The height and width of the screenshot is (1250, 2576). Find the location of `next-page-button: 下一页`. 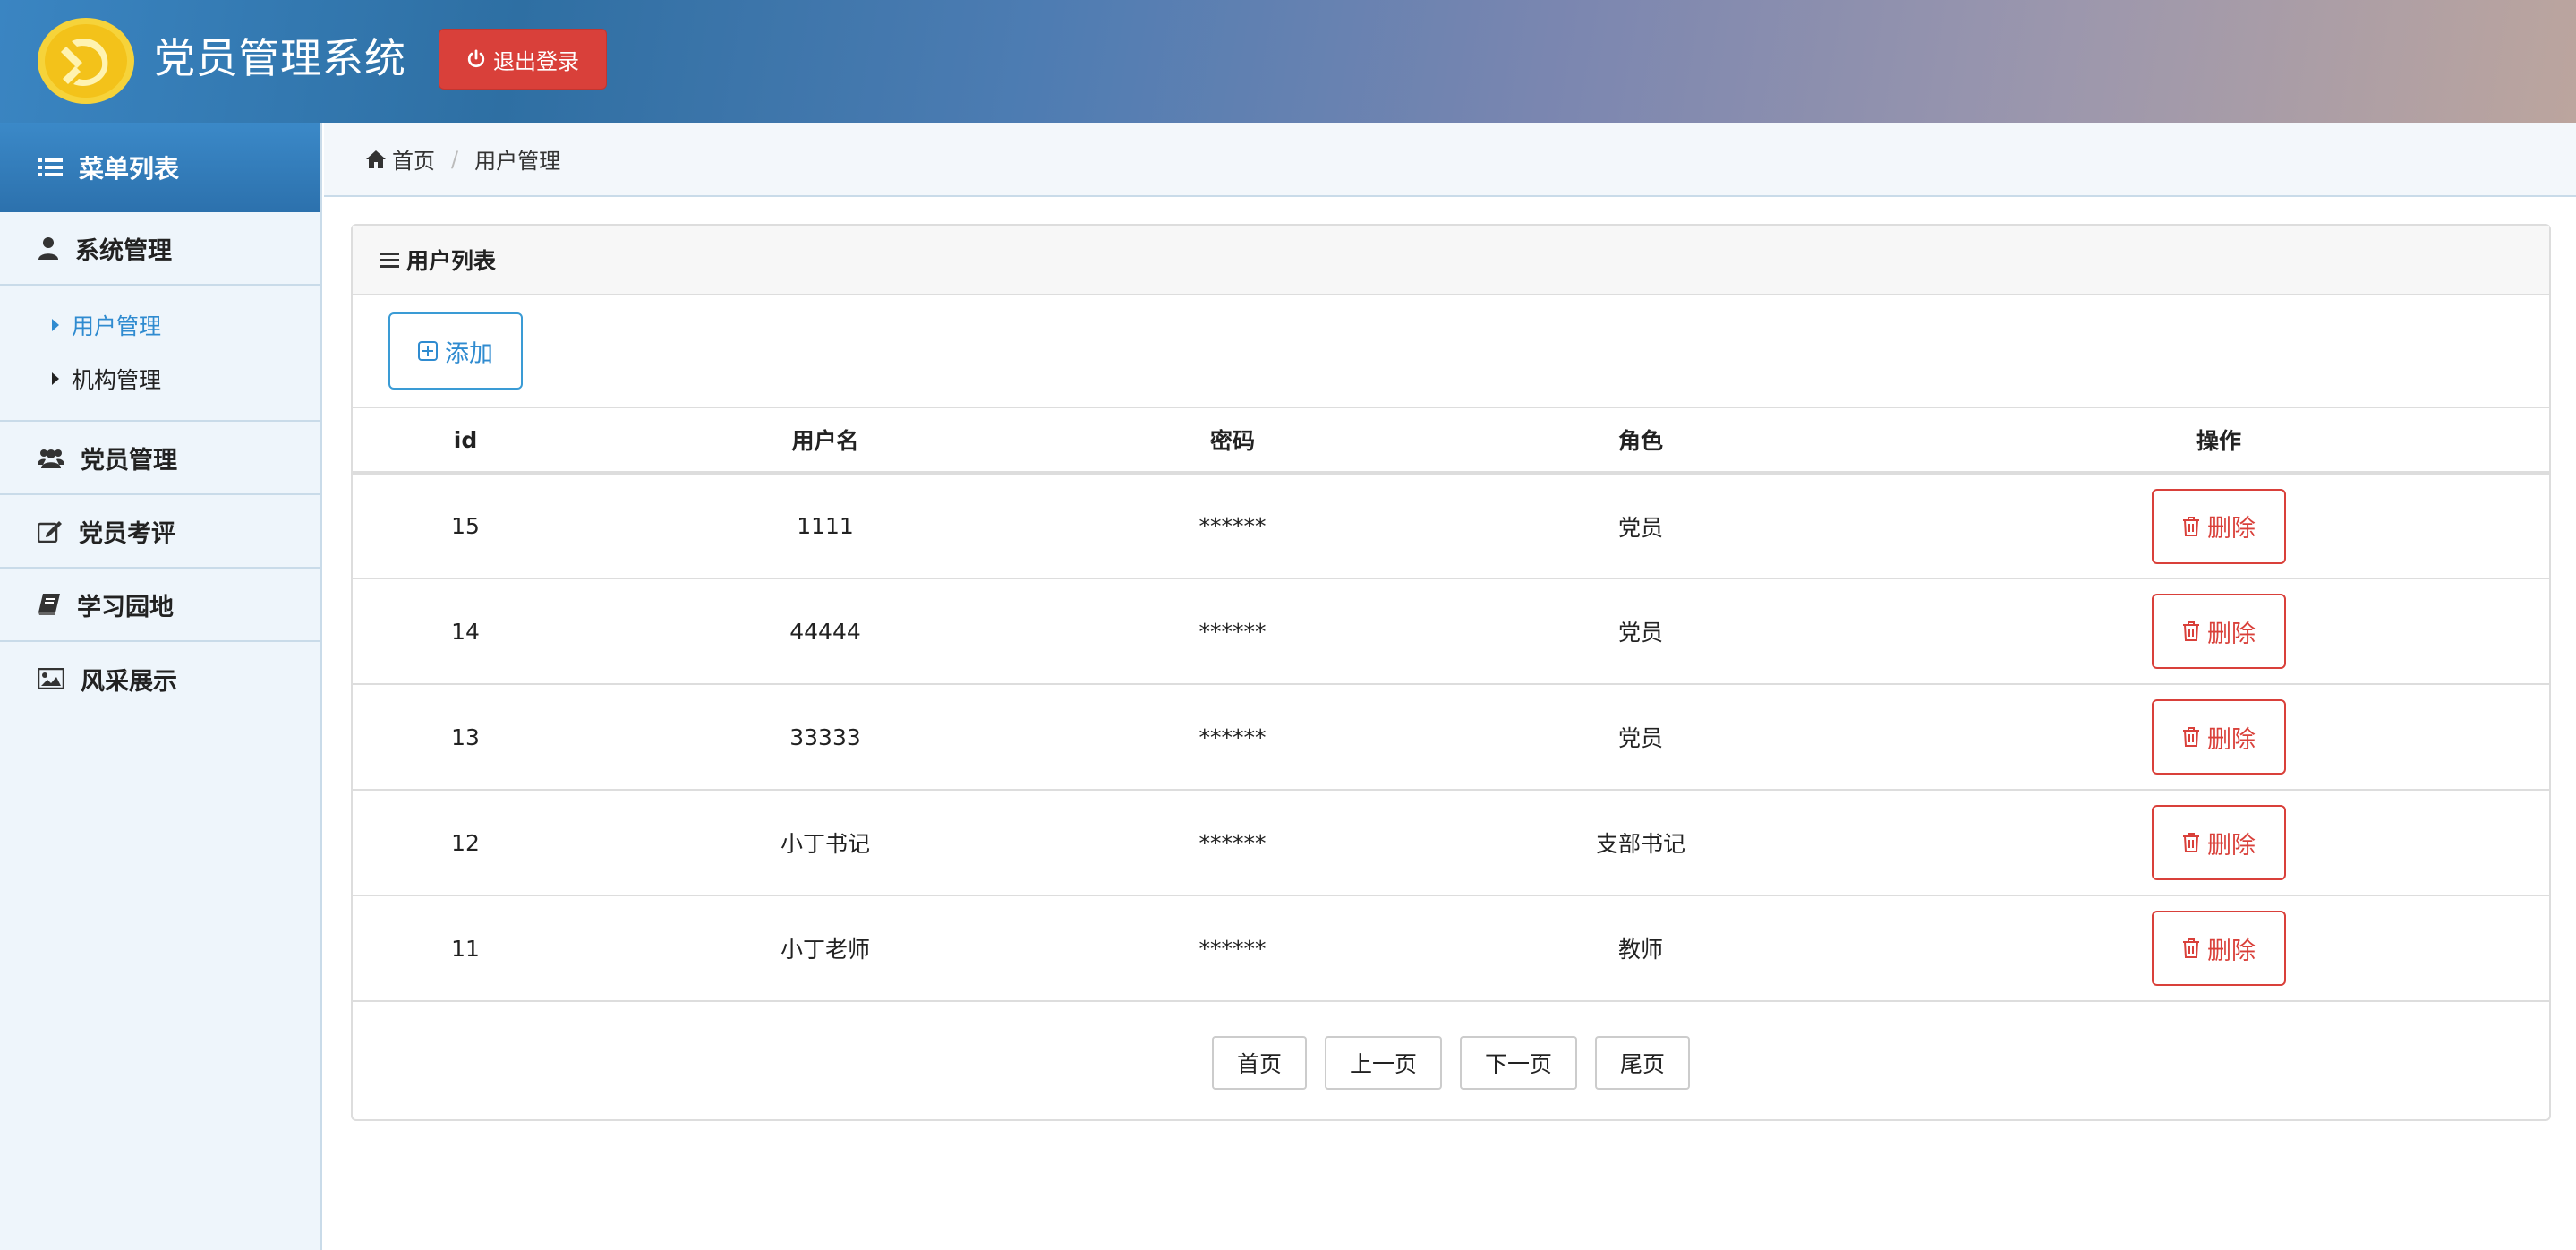

next-page-button: 下一页 is located at coordinates (1519, 1063).